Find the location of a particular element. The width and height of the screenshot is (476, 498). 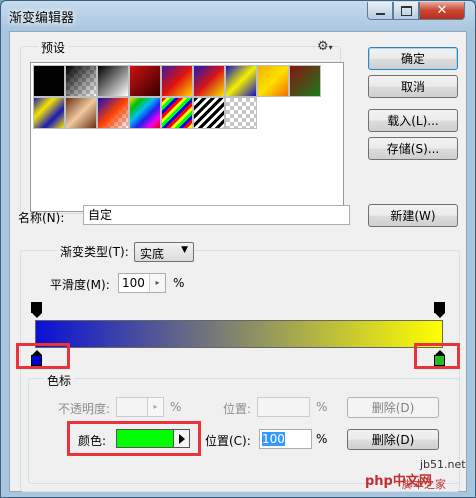

color-position-label: 位置(C): is located at coordinates (228, 441).